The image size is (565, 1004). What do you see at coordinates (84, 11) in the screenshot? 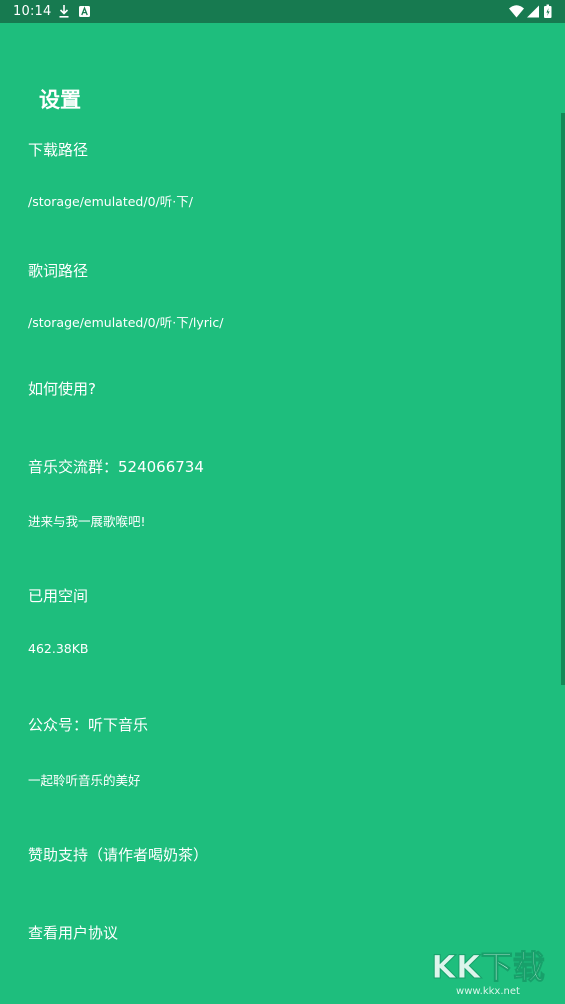
I see `a-square-icon` at bounding box center [84, 11].